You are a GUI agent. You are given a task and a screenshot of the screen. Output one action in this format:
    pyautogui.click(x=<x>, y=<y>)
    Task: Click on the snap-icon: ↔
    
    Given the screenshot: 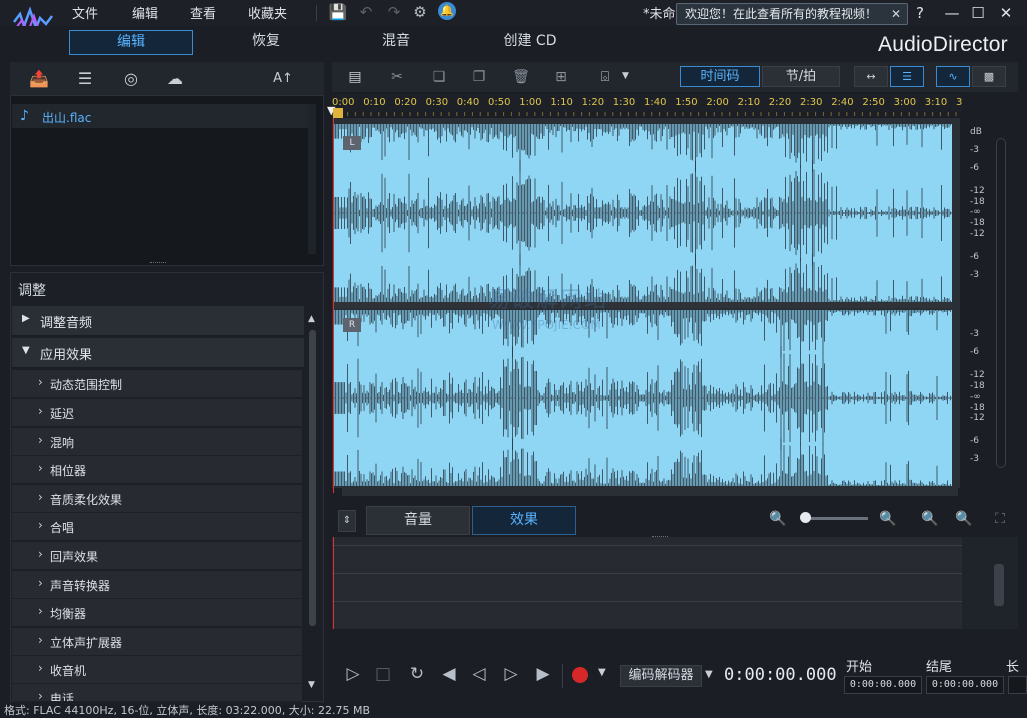 What is the action you would take?
    pyautogui.click(x=871, y=76)
    